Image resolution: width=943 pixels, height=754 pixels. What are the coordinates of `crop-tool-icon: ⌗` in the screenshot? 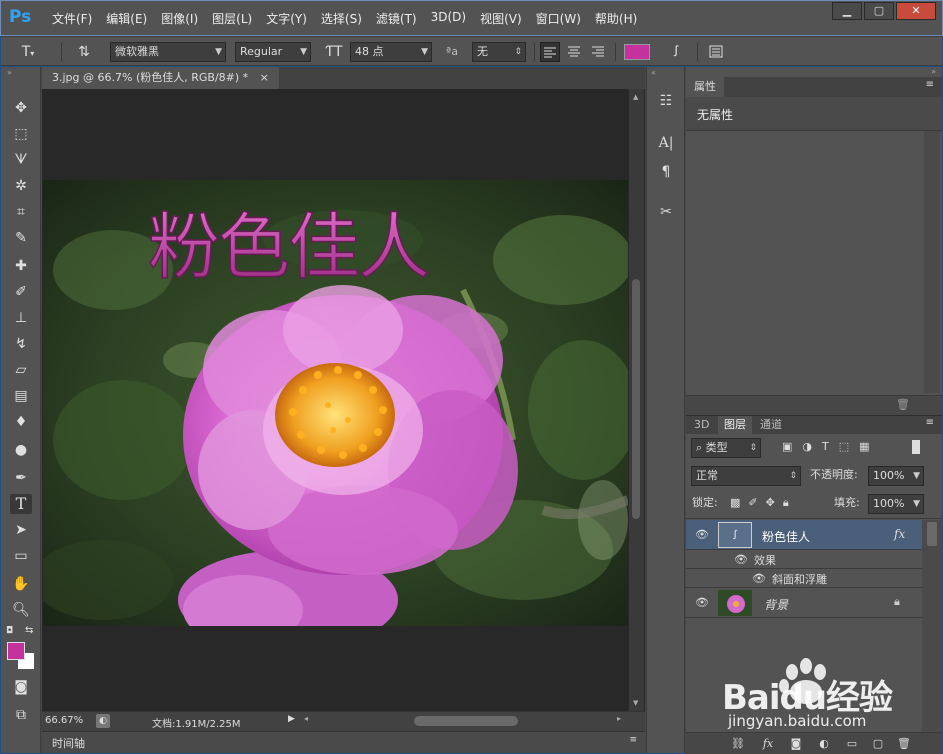 It's located at (21, 212).